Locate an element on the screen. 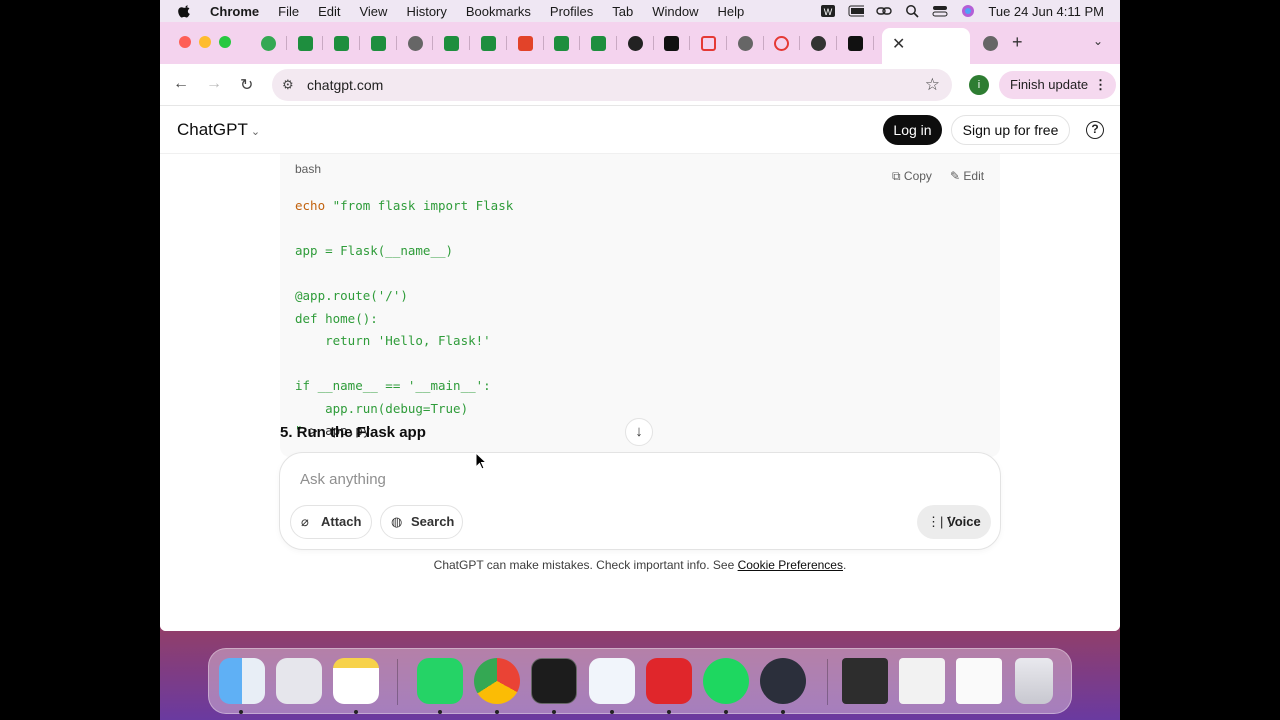 The height and width of the screenshot is (720, 1280). zoom-window-button is located at coordinates (225, 42).